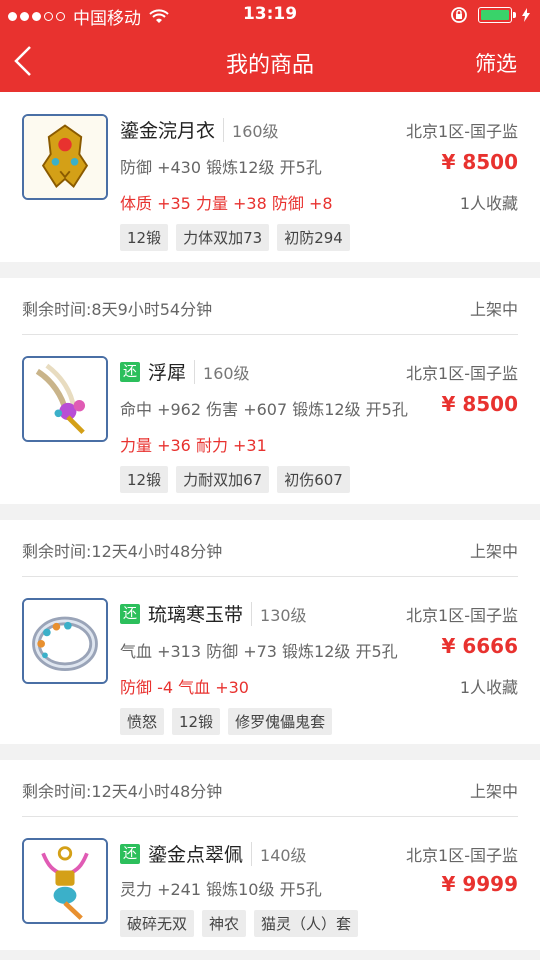 The image size is (540, 960). I want to click on tag: 初防294, so click(313, 237).